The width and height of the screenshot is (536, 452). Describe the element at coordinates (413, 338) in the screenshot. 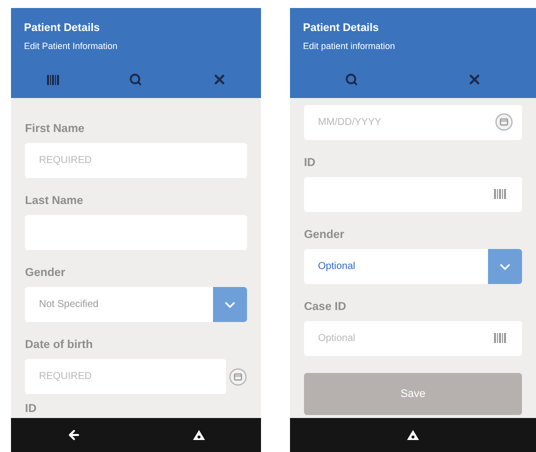

I see `id-field: Optional` at that location.